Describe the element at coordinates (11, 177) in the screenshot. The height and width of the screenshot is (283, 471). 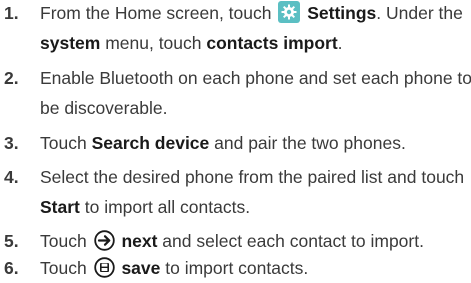
I see `step-number: 4.` at that location.